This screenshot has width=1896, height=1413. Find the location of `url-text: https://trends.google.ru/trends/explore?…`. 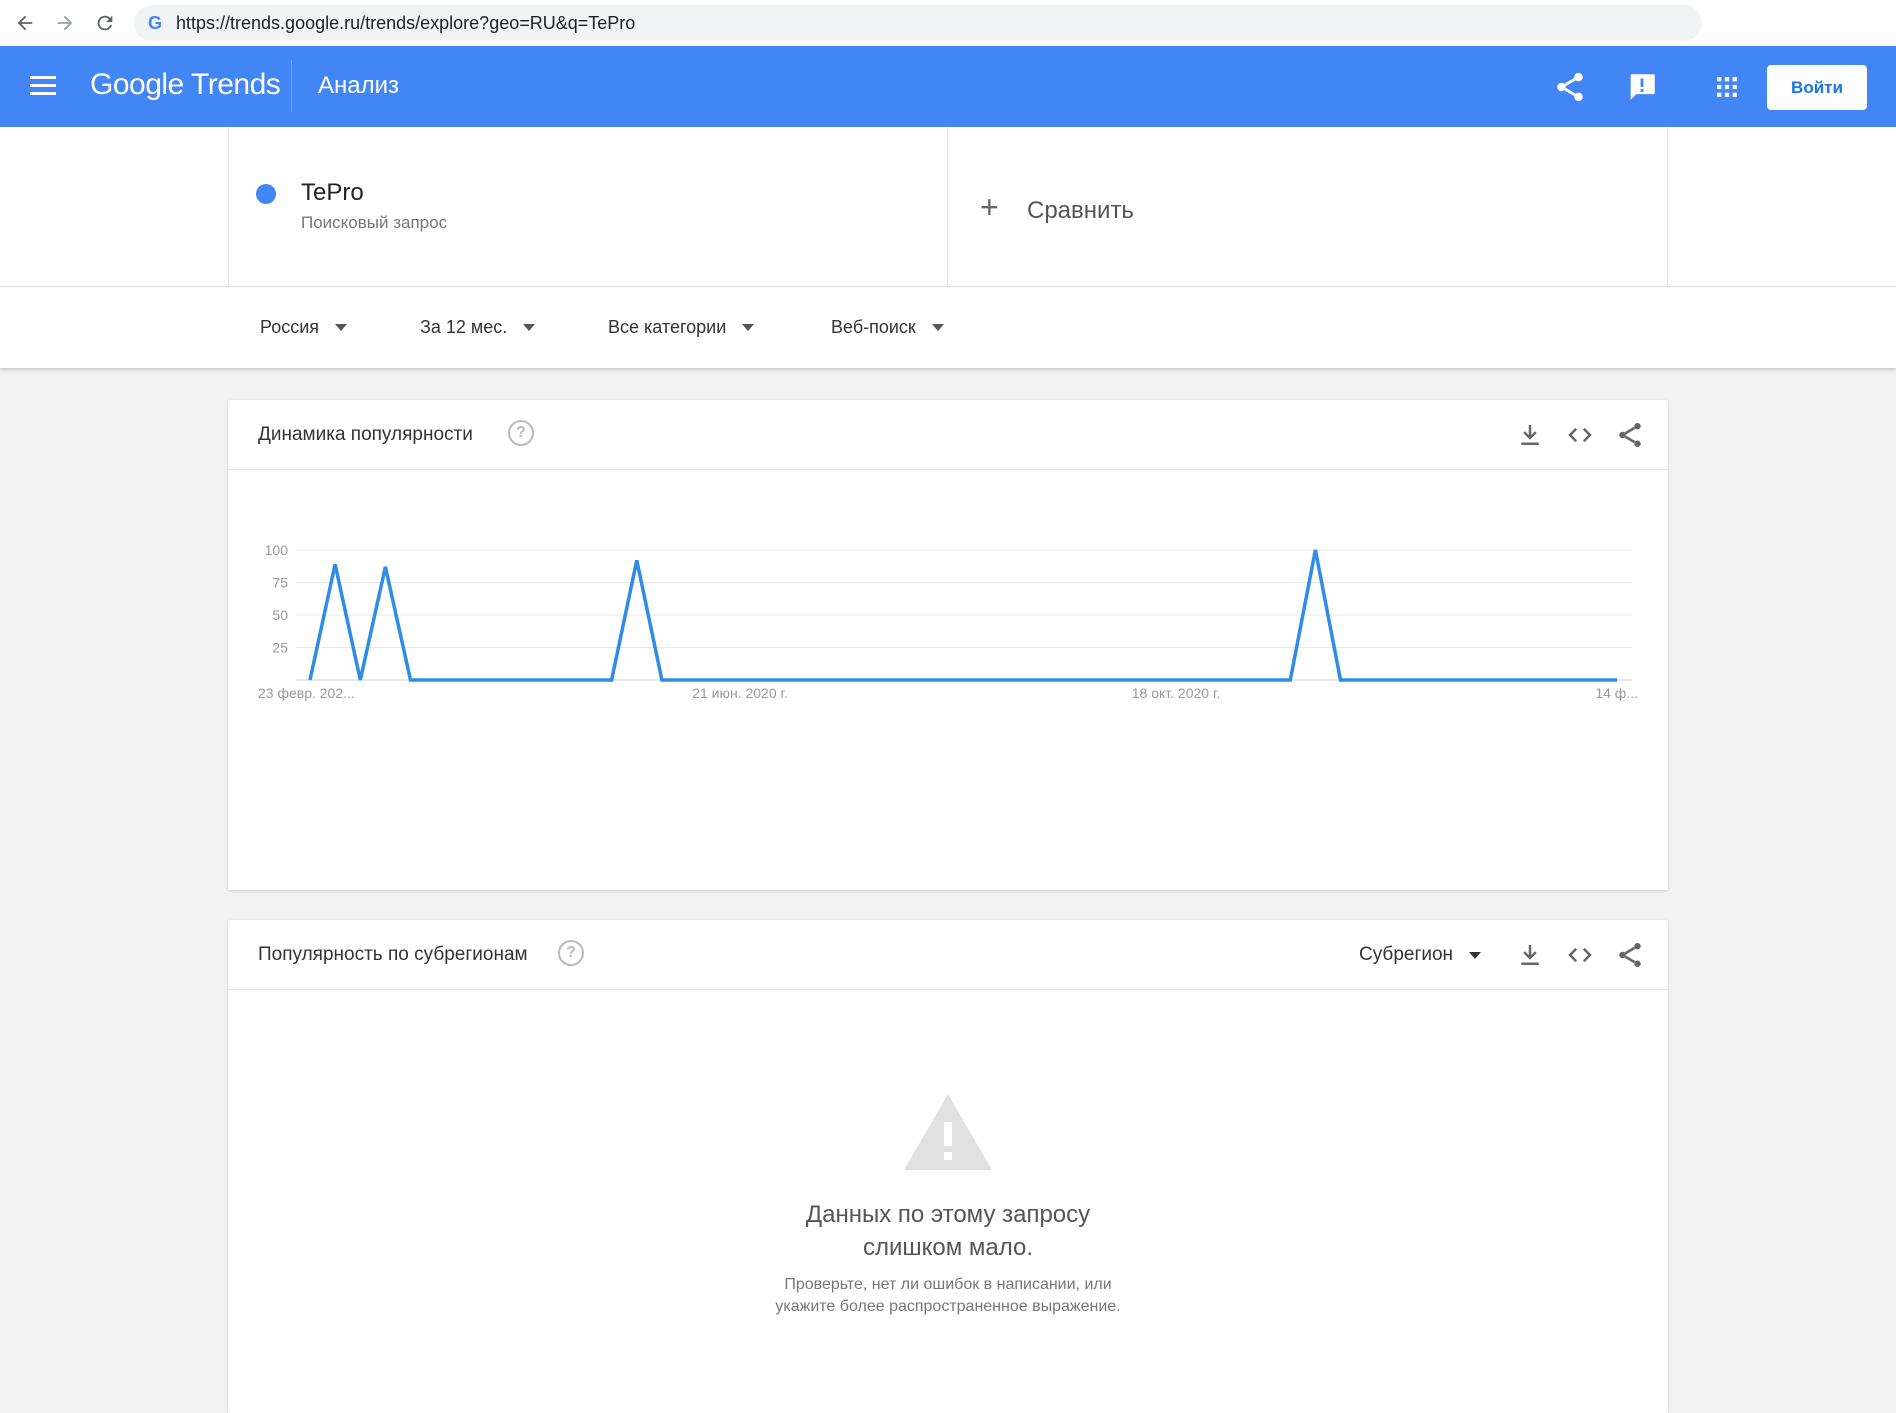

url-text: https://trends.google.ru/trends/explore?… is located at coordinates (406, 23).